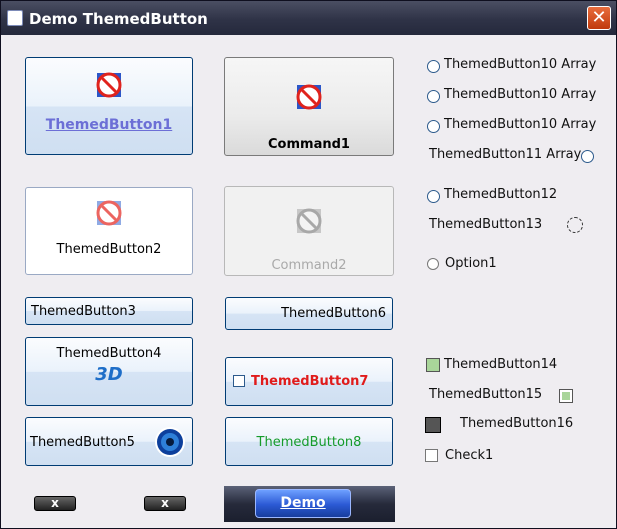  I want to click on demo-button-frame: Demo, so click(309, 504).